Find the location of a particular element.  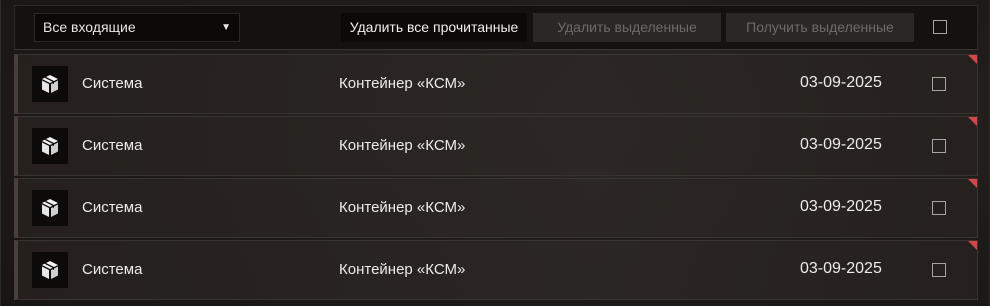

delete-selected-button: Удалить выделенные is located at coordinates (627, 27).